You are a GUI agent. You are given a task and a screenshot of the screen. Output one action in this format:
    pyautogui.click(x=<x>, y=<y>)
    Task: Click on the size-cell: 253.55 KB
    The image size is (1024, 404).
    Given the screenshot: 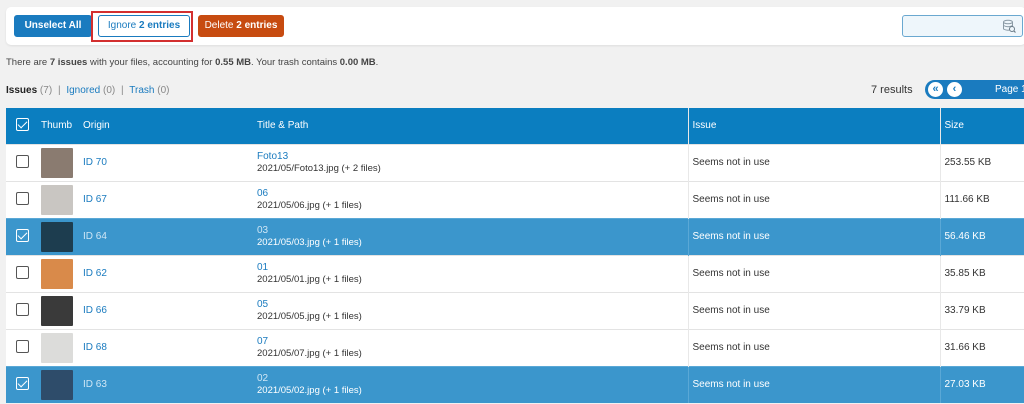 What is the action you would take?
    pyautogui.click(x=982, y=162)
    